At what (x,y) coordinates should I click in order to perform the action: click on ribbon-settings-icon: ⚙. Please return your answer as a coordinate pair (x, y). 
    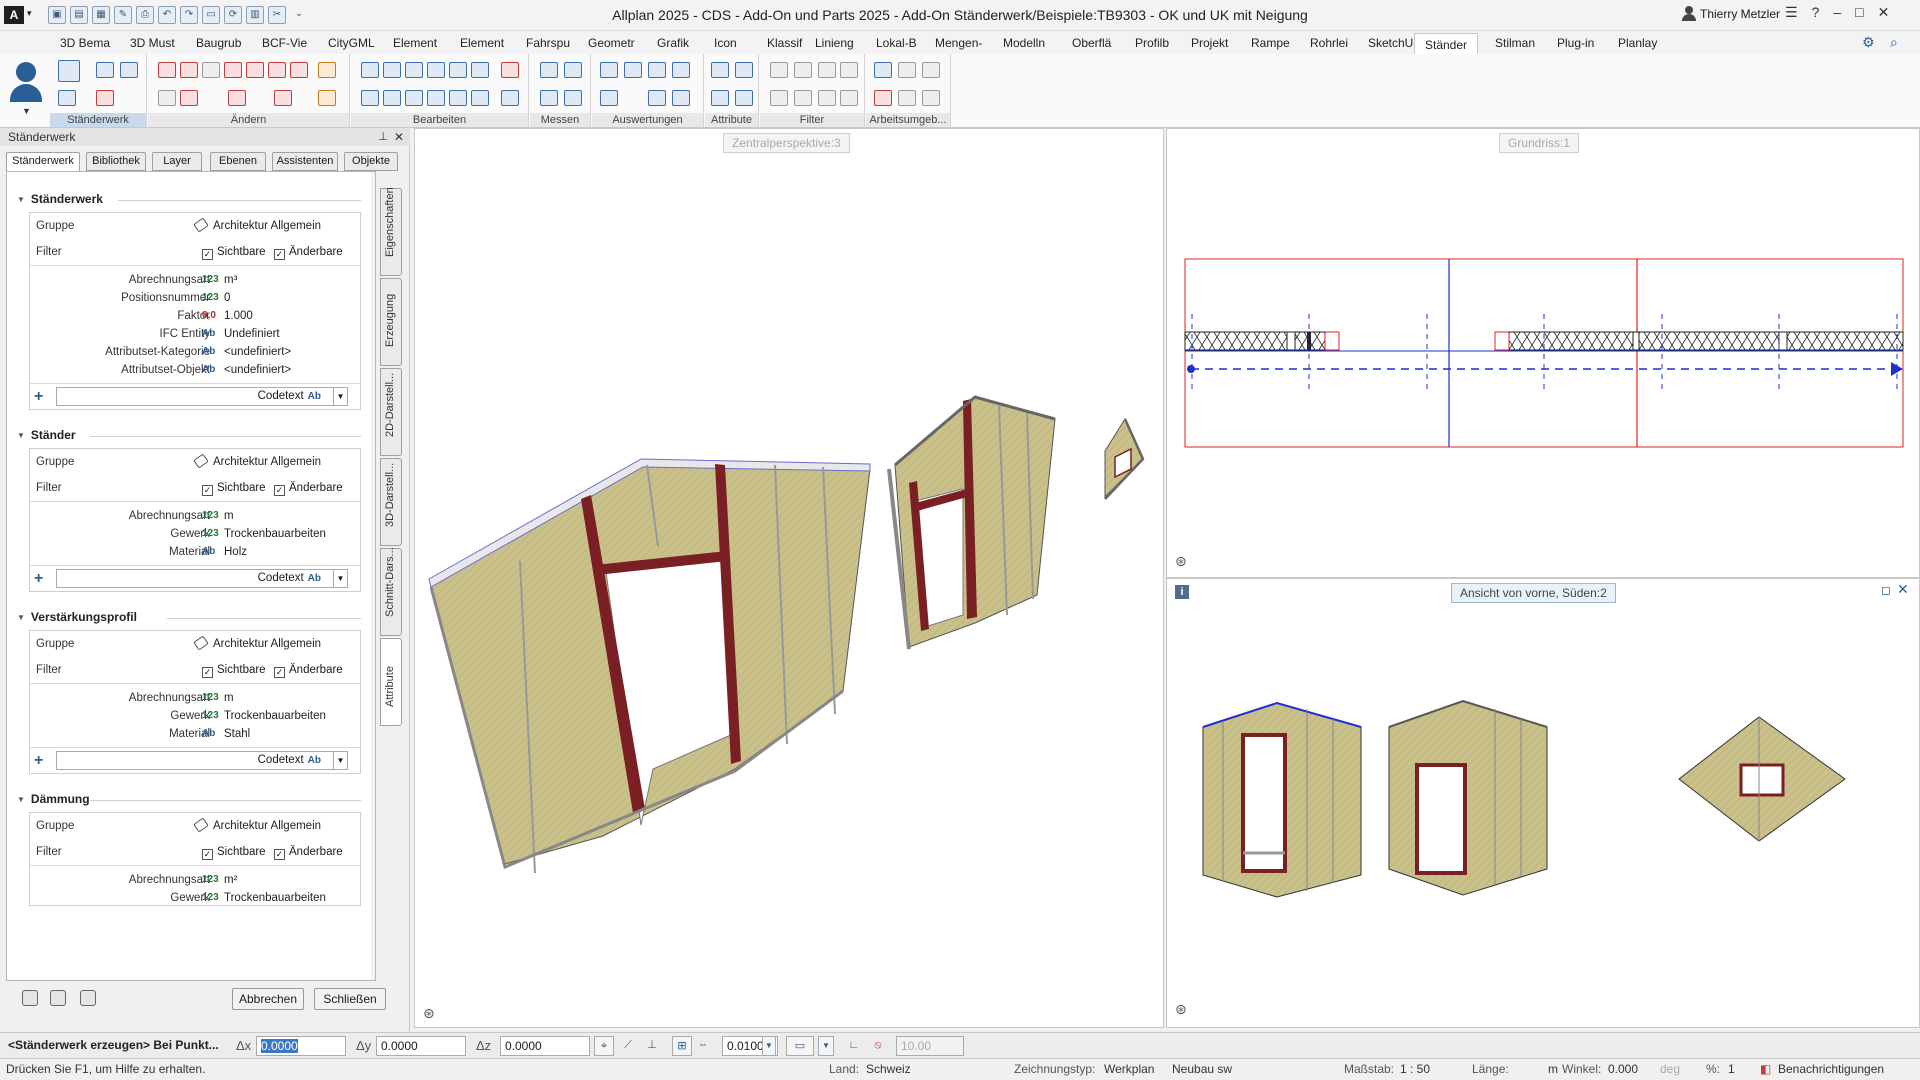
    Looking at the image, I should click on (1868, 42).